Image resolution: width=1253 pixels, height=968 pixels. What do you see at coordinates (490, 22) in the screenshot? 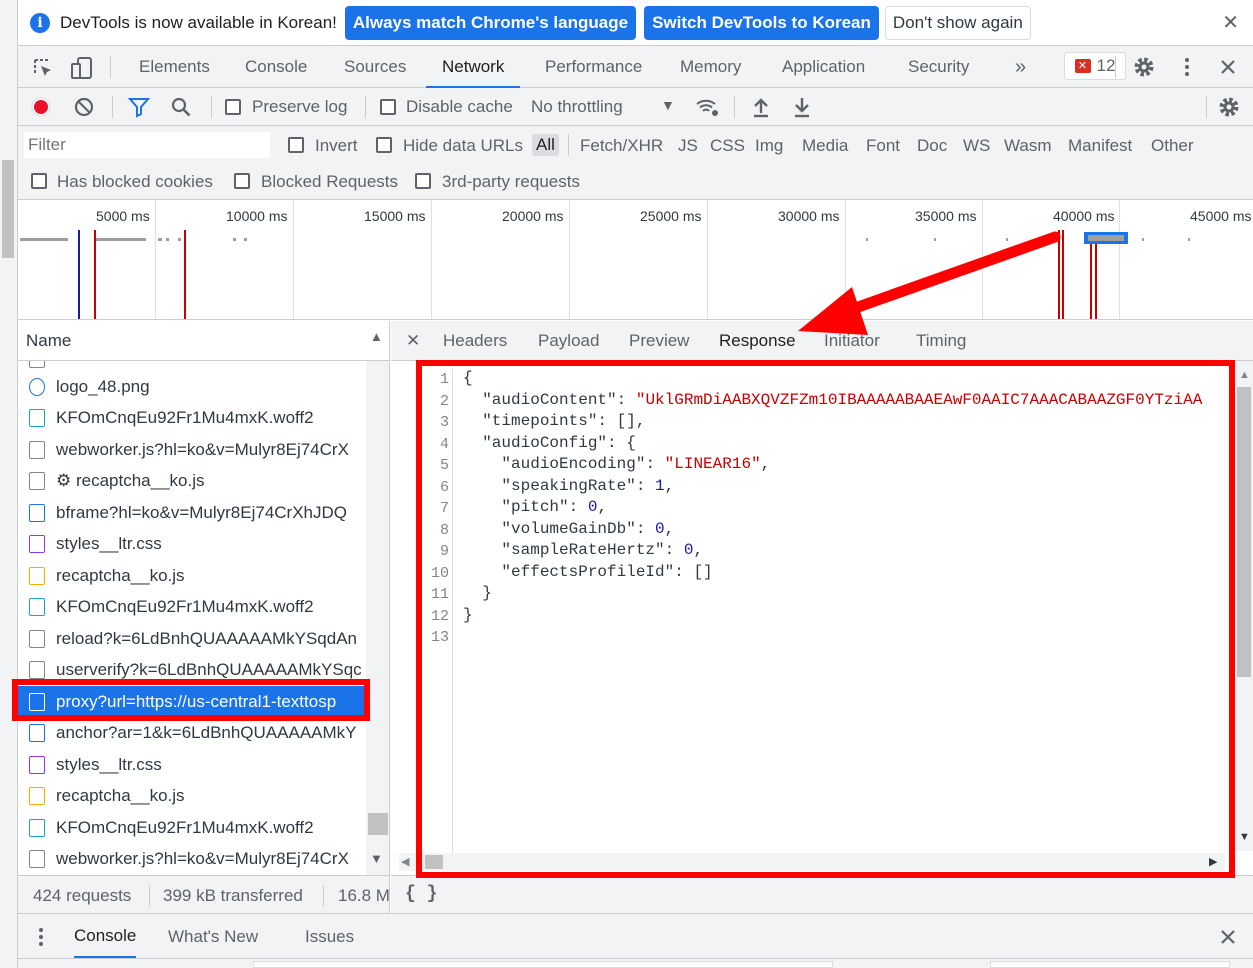
I see `always-match-language-button: Always match Chrome's language` at bounding box center [490, 22].